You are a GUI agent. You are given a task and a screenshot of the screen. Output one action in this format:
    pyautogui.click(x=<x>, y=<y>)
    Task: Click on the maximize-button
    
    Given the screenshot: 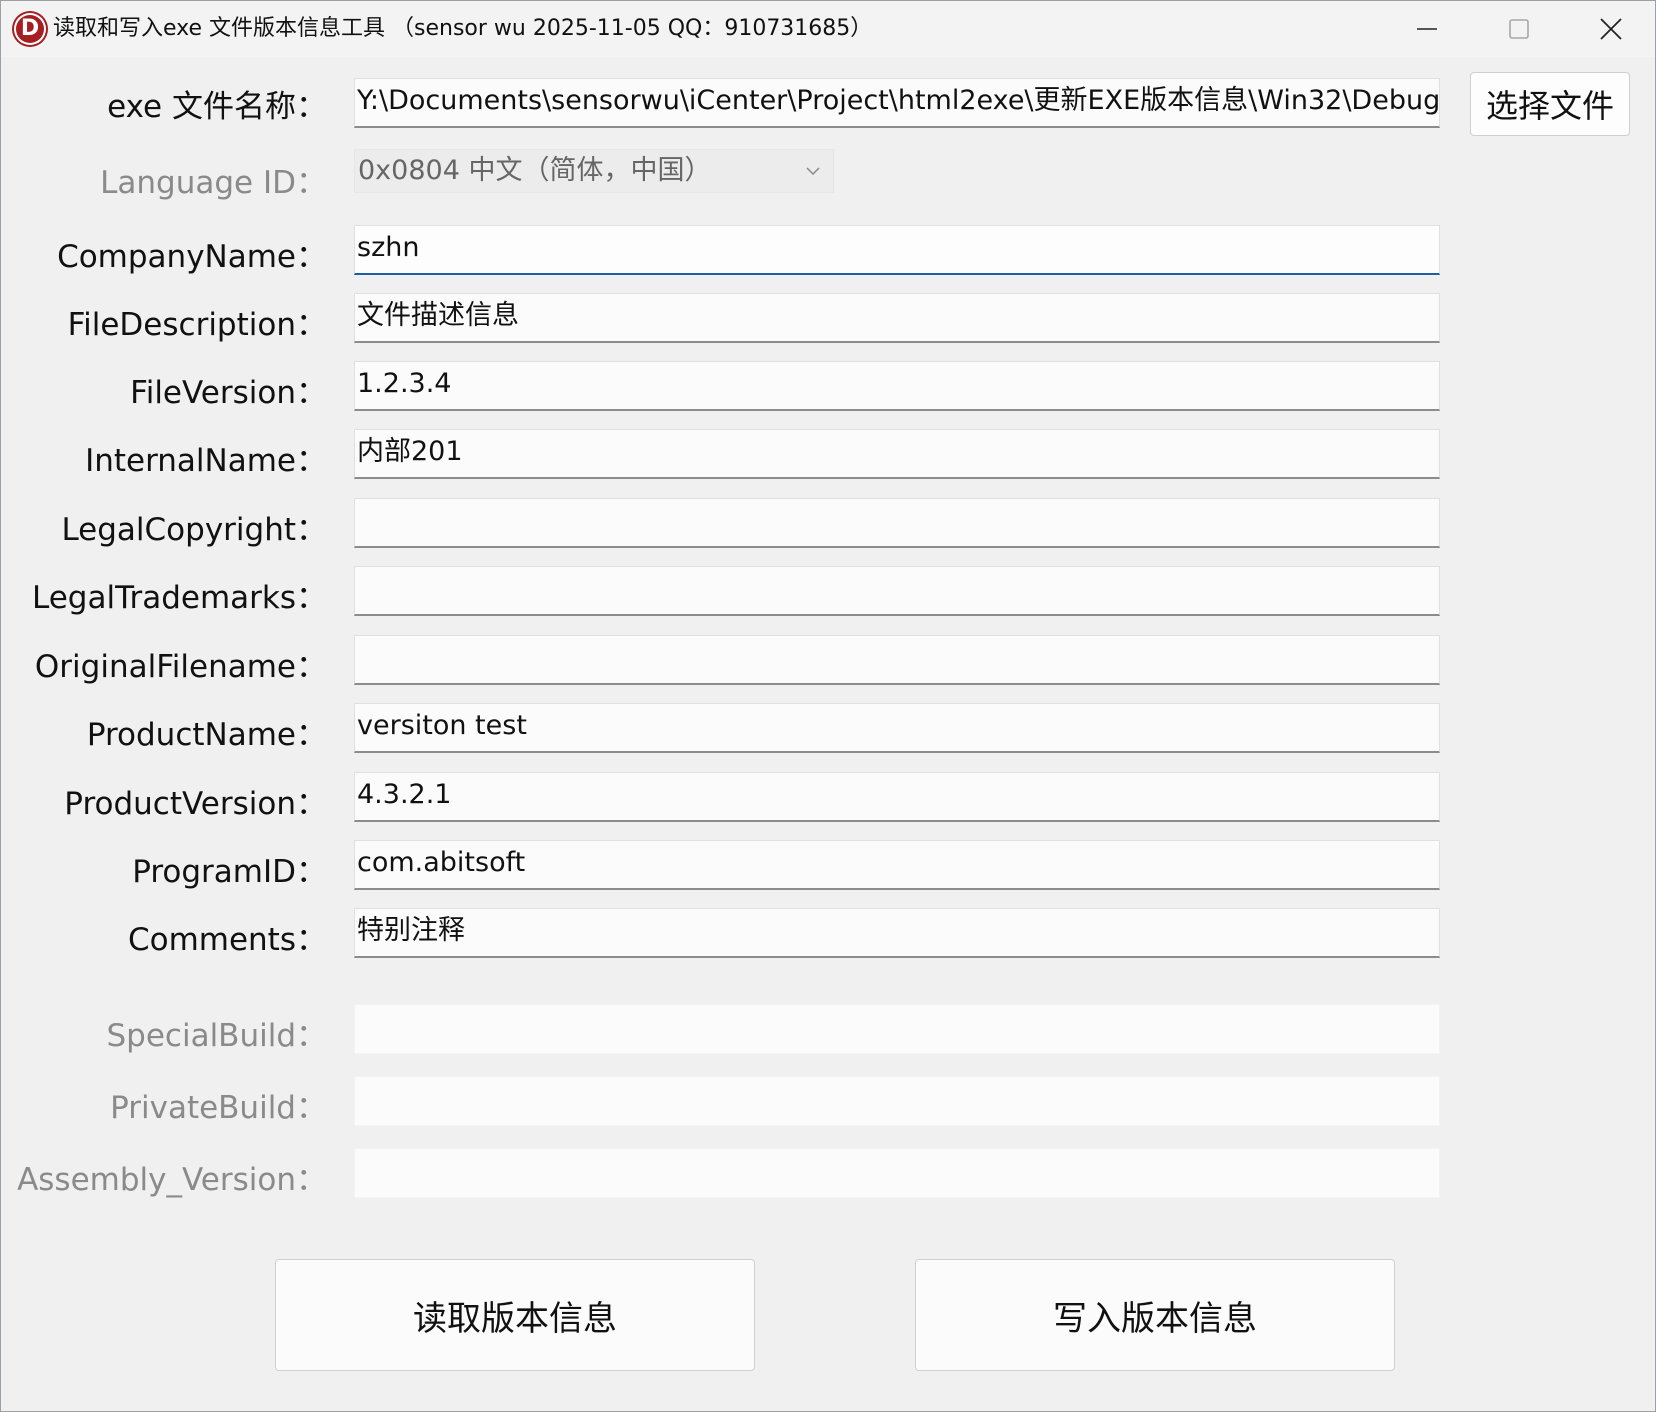 What is the action you would take?
    pyautogui.click(x=1519, y=29)
    